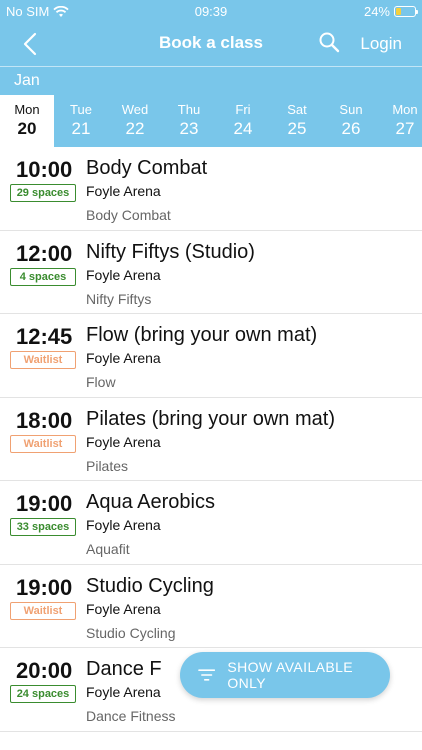 This screenshot has width=422, height=750. I want to click on battery-percent: 24%, so click(376, 11).